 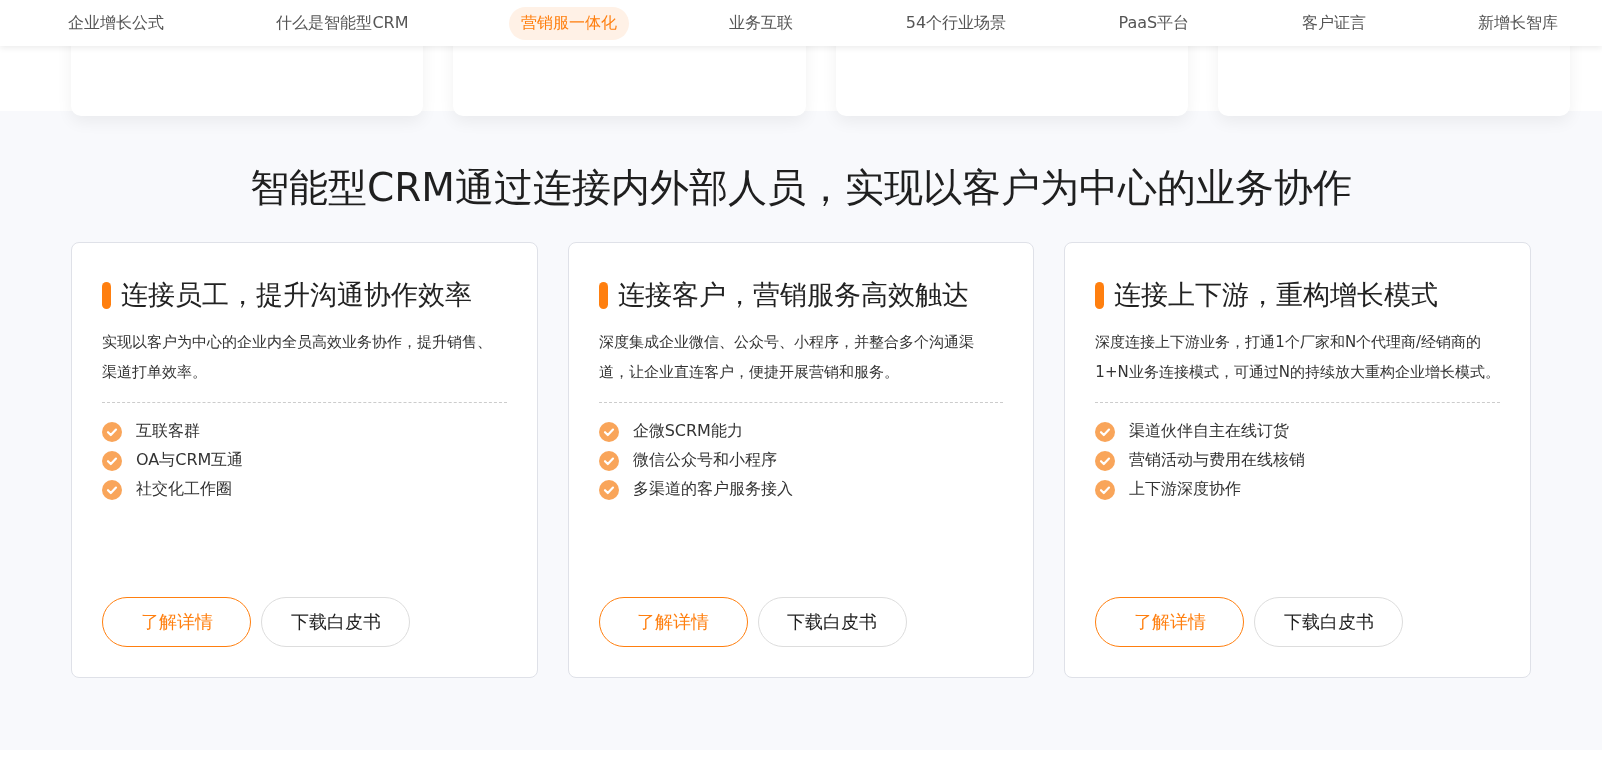 What do you see at coordinates (761, 23) in the screenshot?
I see `nav-tab: 业务互联` at bounding box center [761, 23].